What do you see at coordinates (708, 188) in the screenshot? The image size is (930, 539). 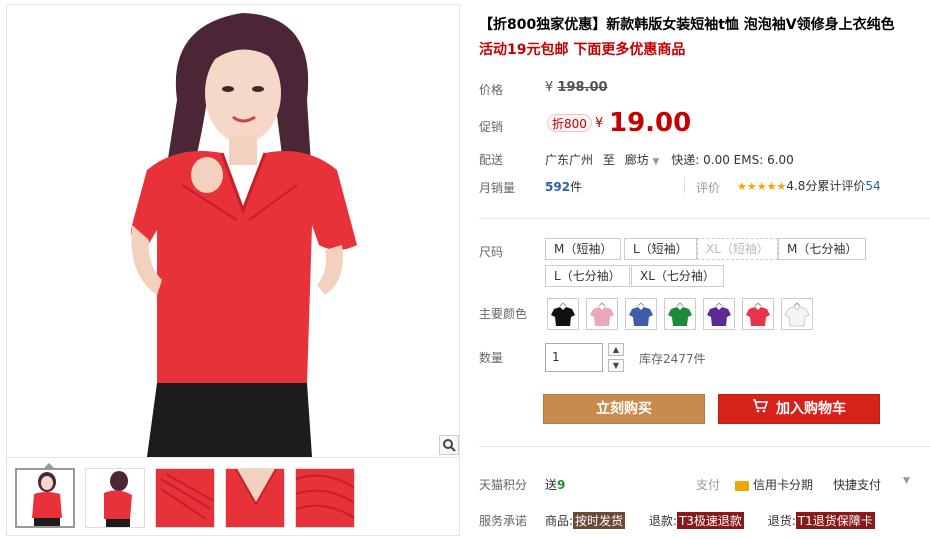 I see `review-label: 评价` at bounding box center [708, 188].